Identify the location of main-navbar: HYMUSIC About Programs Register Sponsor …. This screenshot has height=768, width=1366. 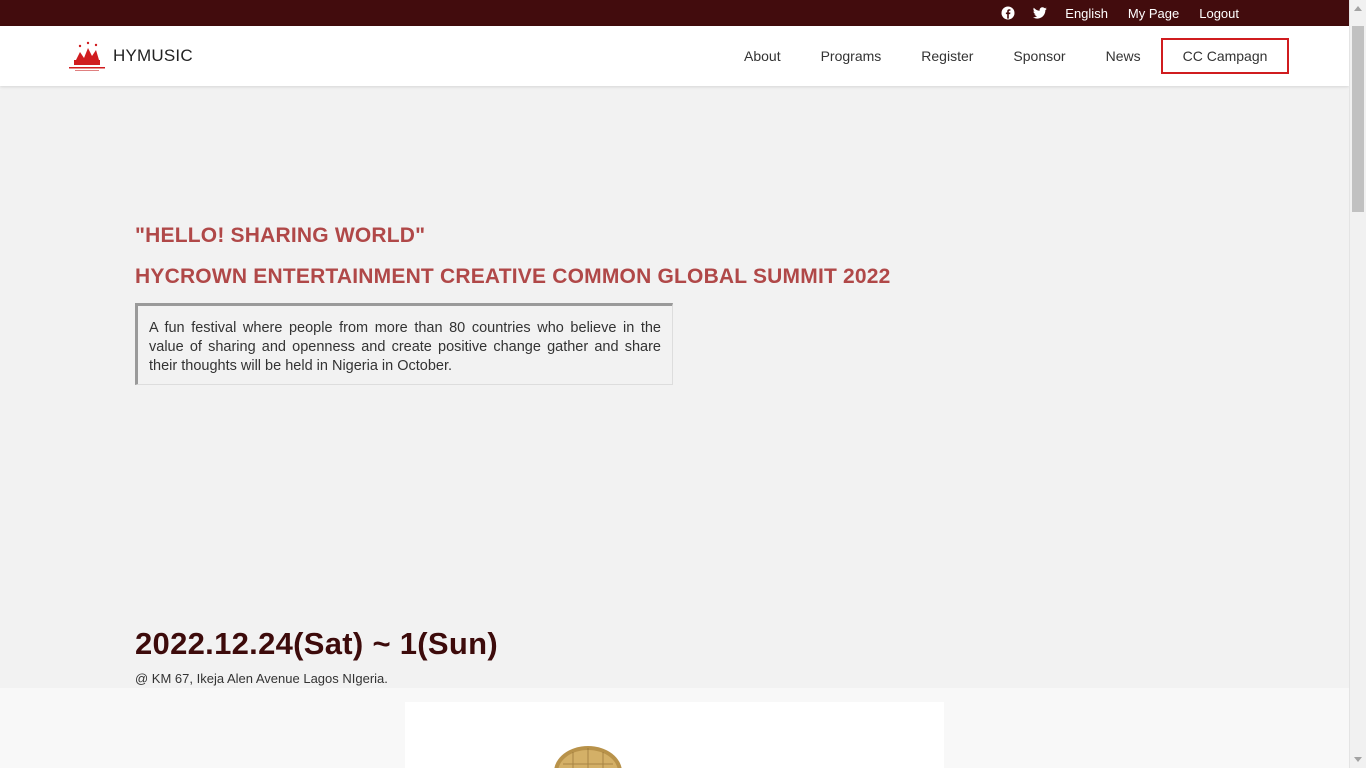
(674, 56).